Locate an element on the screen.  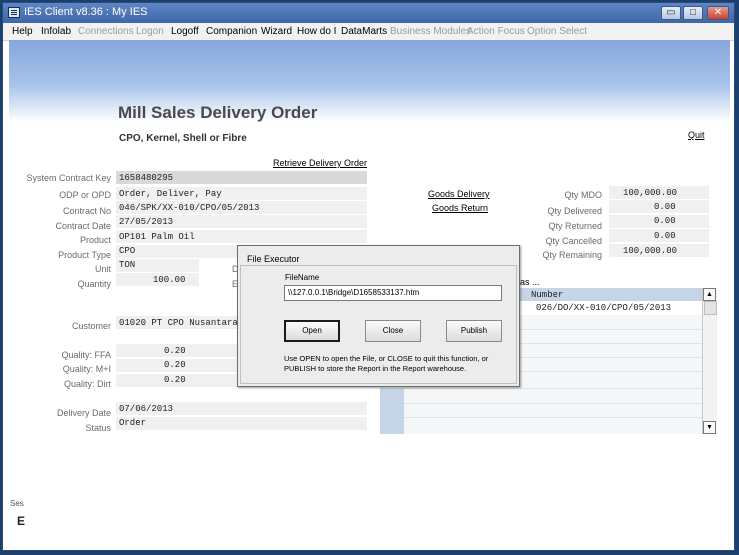
filename-input: \\127.0.0.1\Bridge\D1658533137.htm is located at coordinates (393, 293).